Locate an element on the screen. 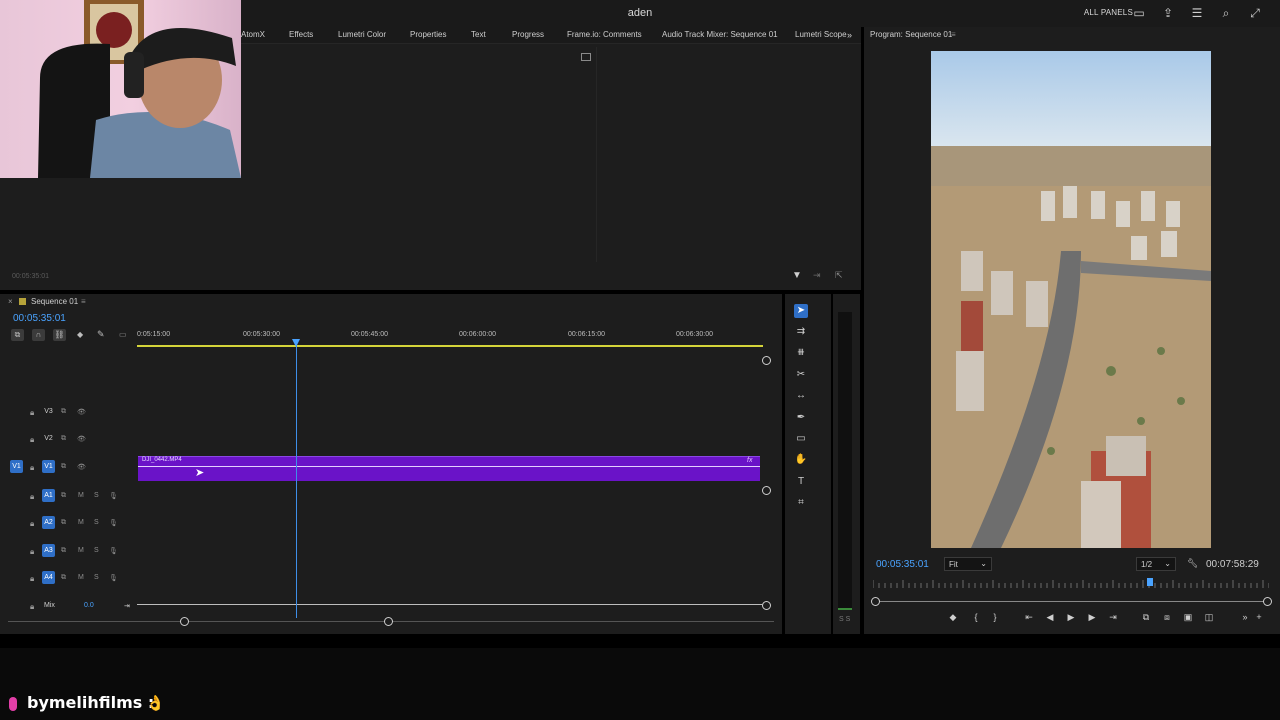 The height and width of the screenshot is (720, 1280). timeline-timecode: 00:05:35:01 is located at coordinates (39, 318).